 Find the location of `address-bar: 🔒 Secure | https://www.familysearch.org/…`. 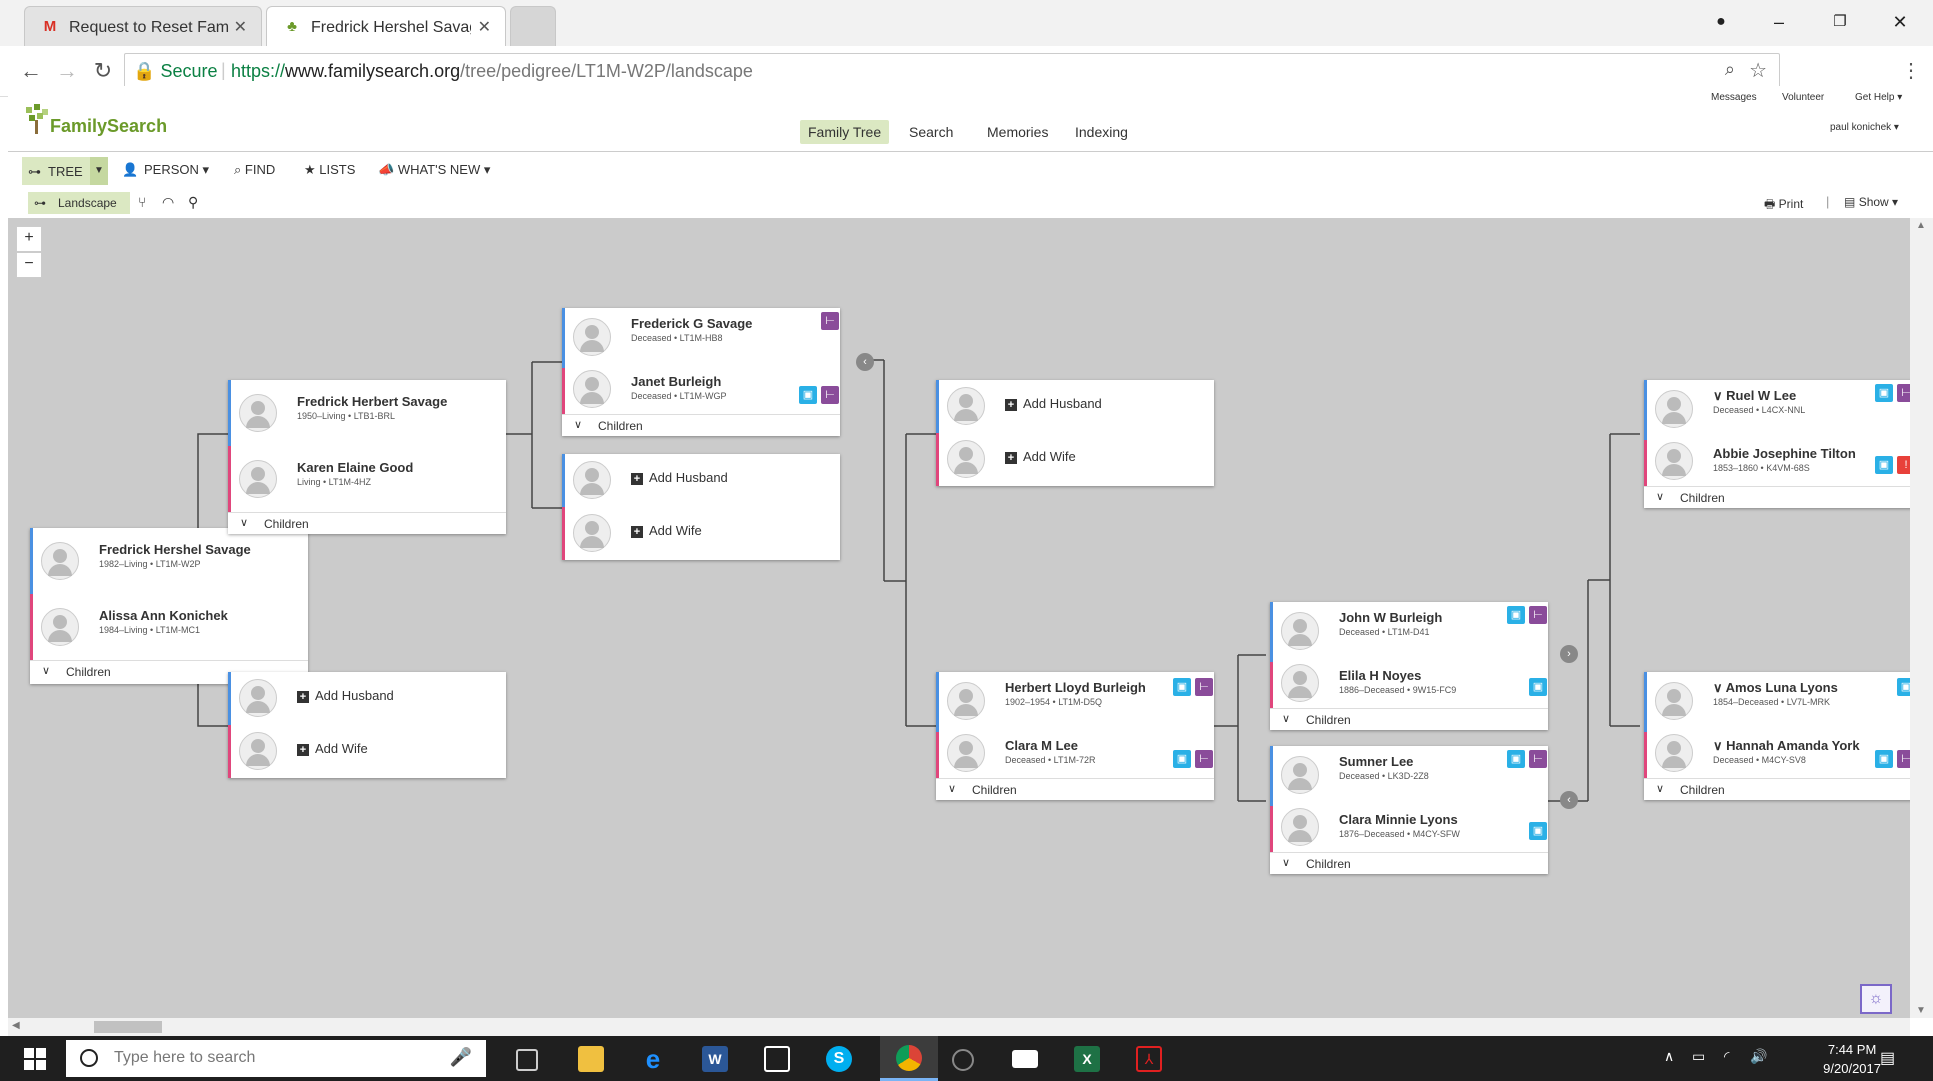

address-bar: 🔒 Secure | https://www.familysearch.org/… is located at coordinates (952, 71).